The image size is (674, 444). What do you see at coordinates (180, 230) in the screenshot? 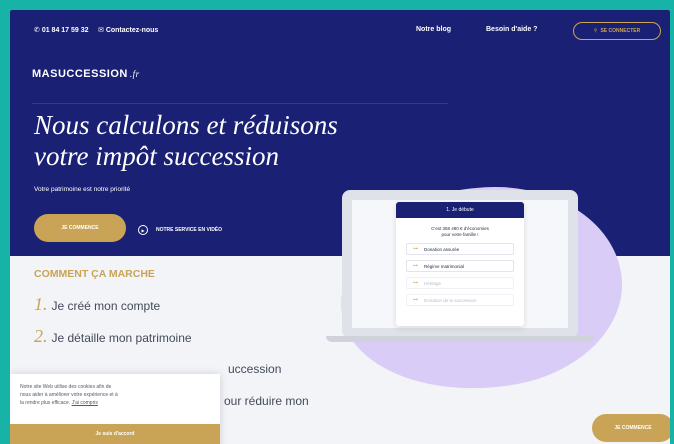
I see `video-link: ▶ NOTRE SERVICE EN VIDÉO` at bounding box center [180, 230].